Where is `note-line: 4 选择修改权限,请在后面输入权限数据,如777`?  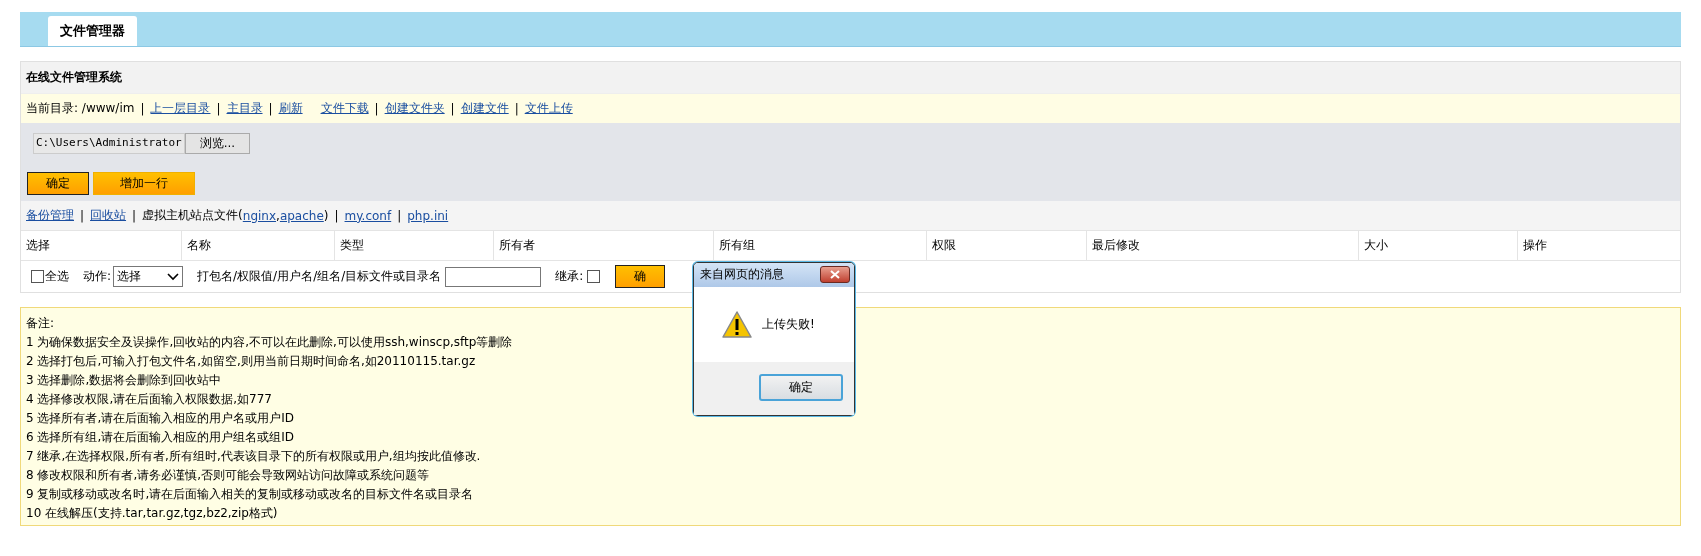 note-line: 4 选择修改权限,请在后面输入权限数据,如777 is located at coordinates (149, 399).